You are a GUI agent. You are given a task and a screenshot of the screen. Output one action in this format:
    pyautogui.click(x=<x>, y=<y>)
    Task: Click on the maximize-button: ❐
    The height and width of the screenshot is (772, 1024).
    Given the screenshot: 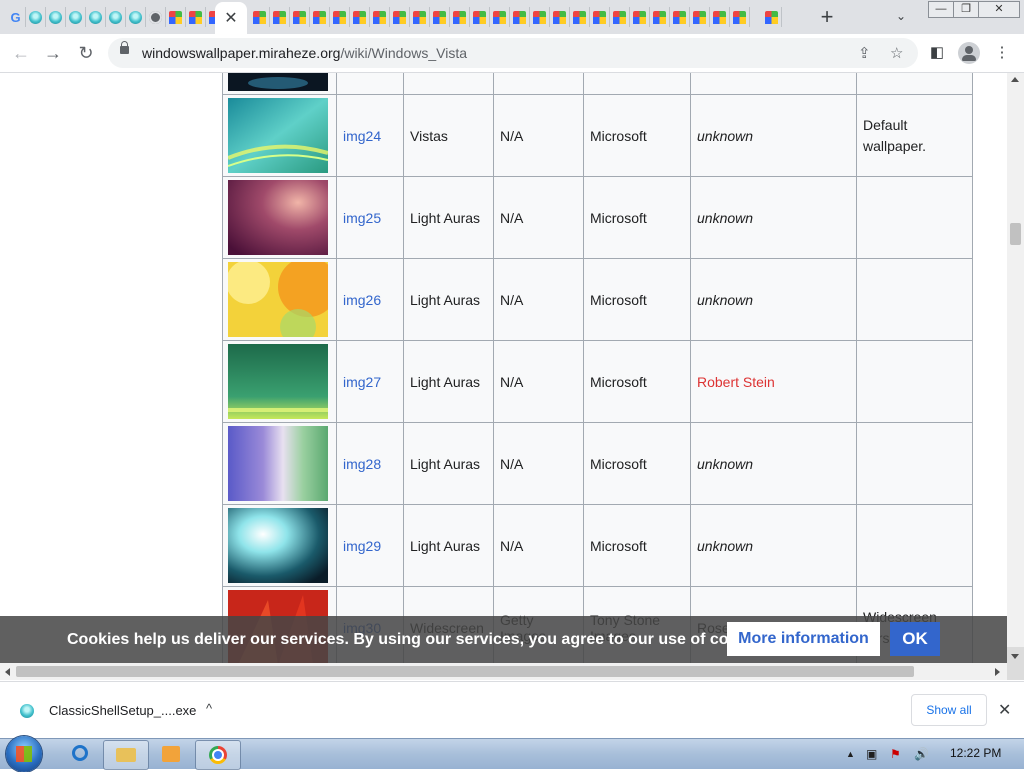 What is the action you would take?
    pyautogui.click(x=966, y=9)
    